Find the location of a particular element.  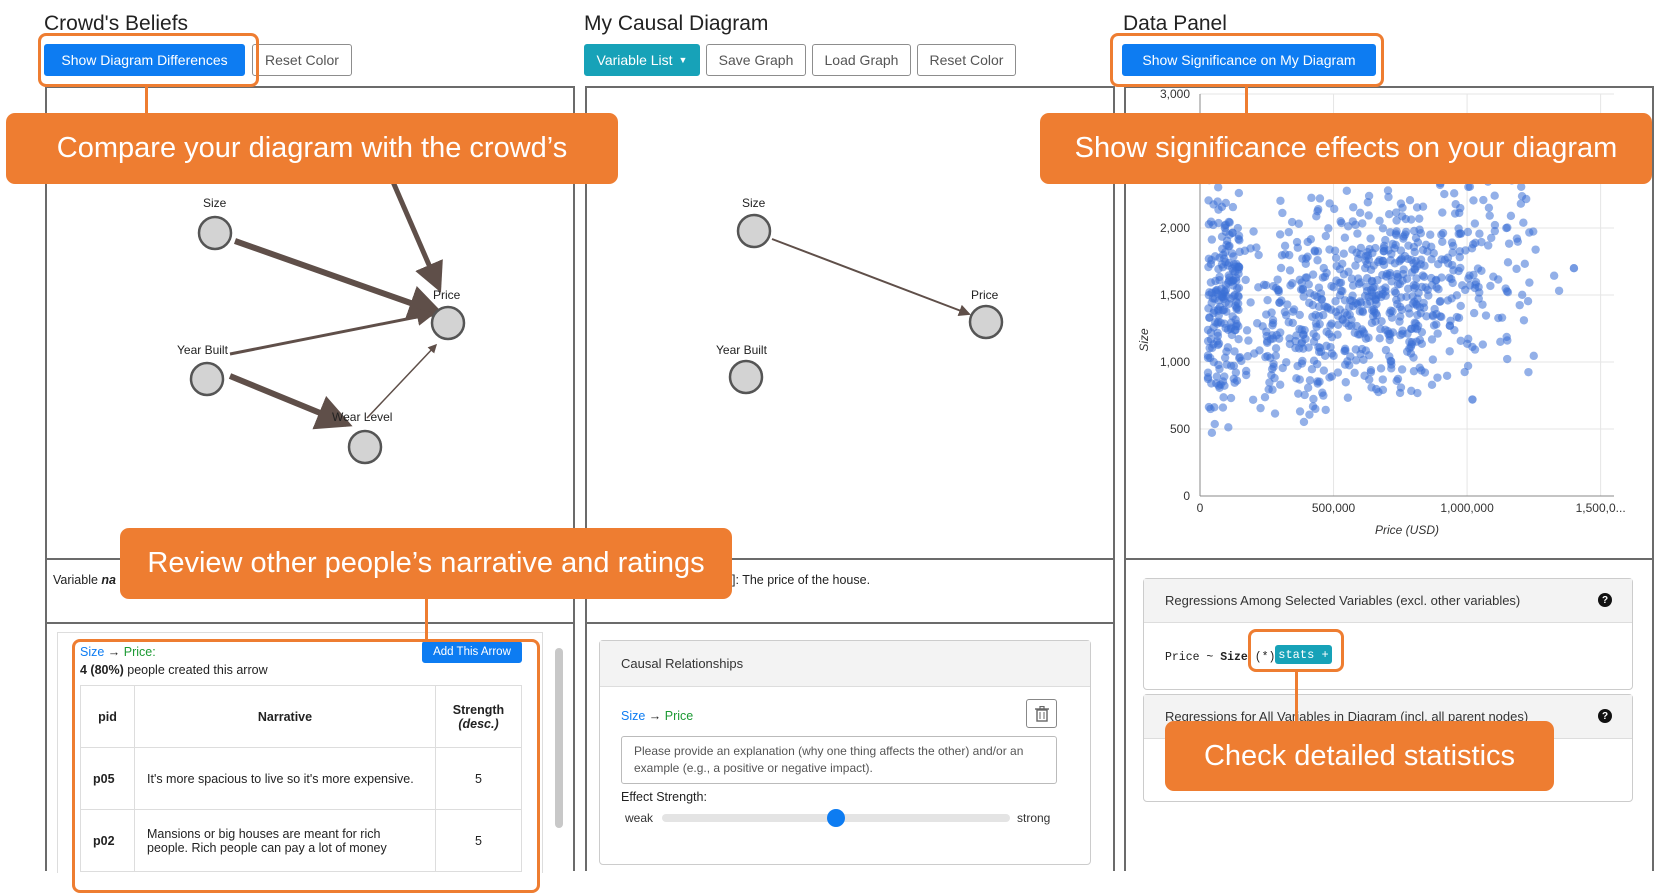

my-edge-size-price is located at coordinates (871, 277).